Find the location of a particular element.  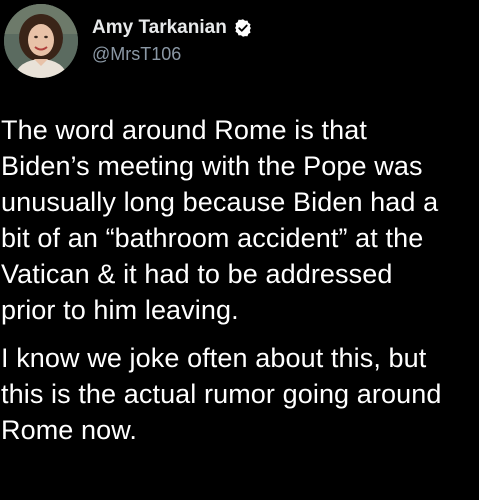

profile-photo-icon is located at coordinates (41, 41).